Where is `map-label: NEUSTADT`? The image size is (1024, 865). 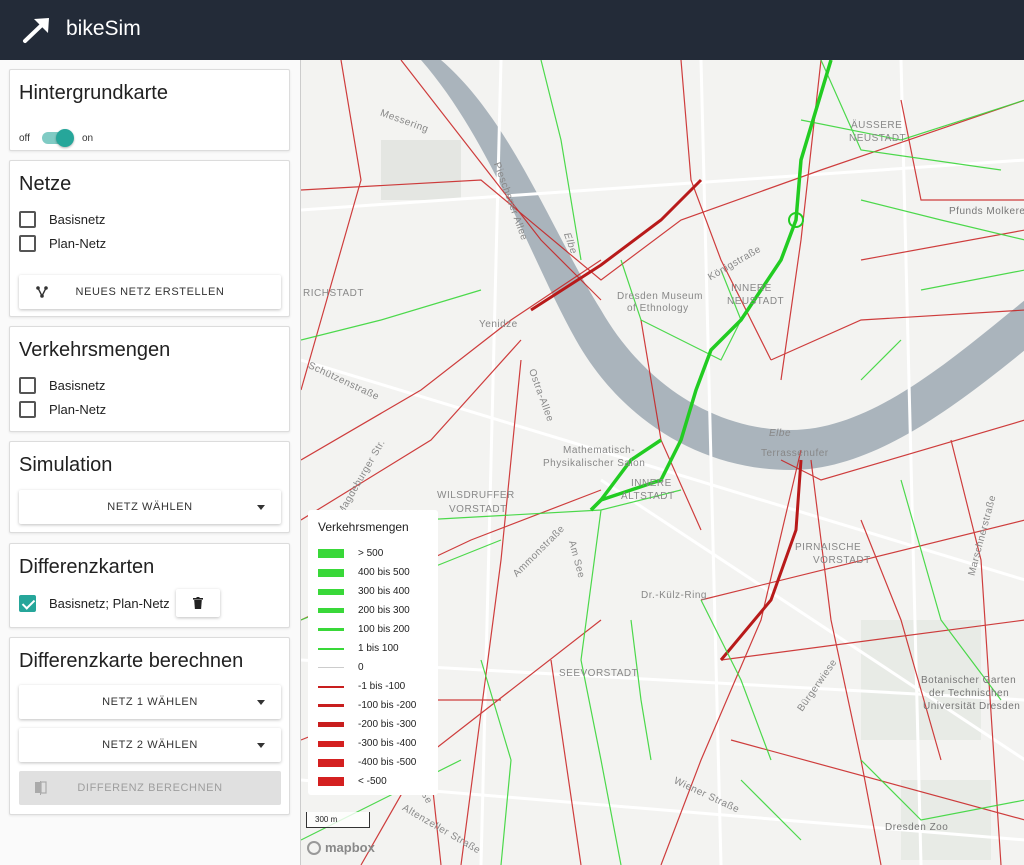 map-label: NEUSTADT is located at coordinates (878, 138).